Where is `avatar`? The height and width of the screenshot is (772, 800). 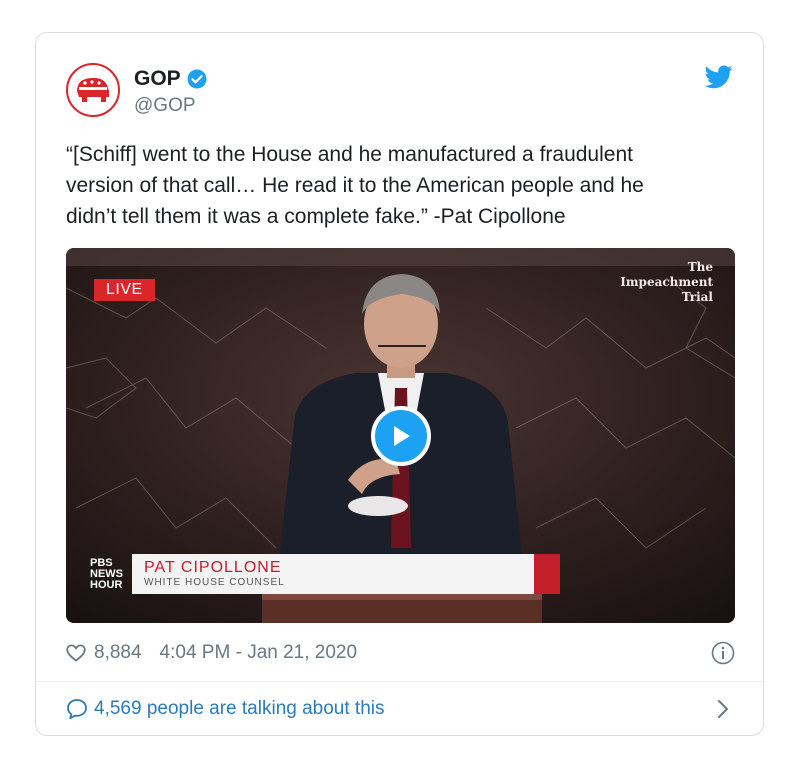
avatar is located at coordinates (93, 90).